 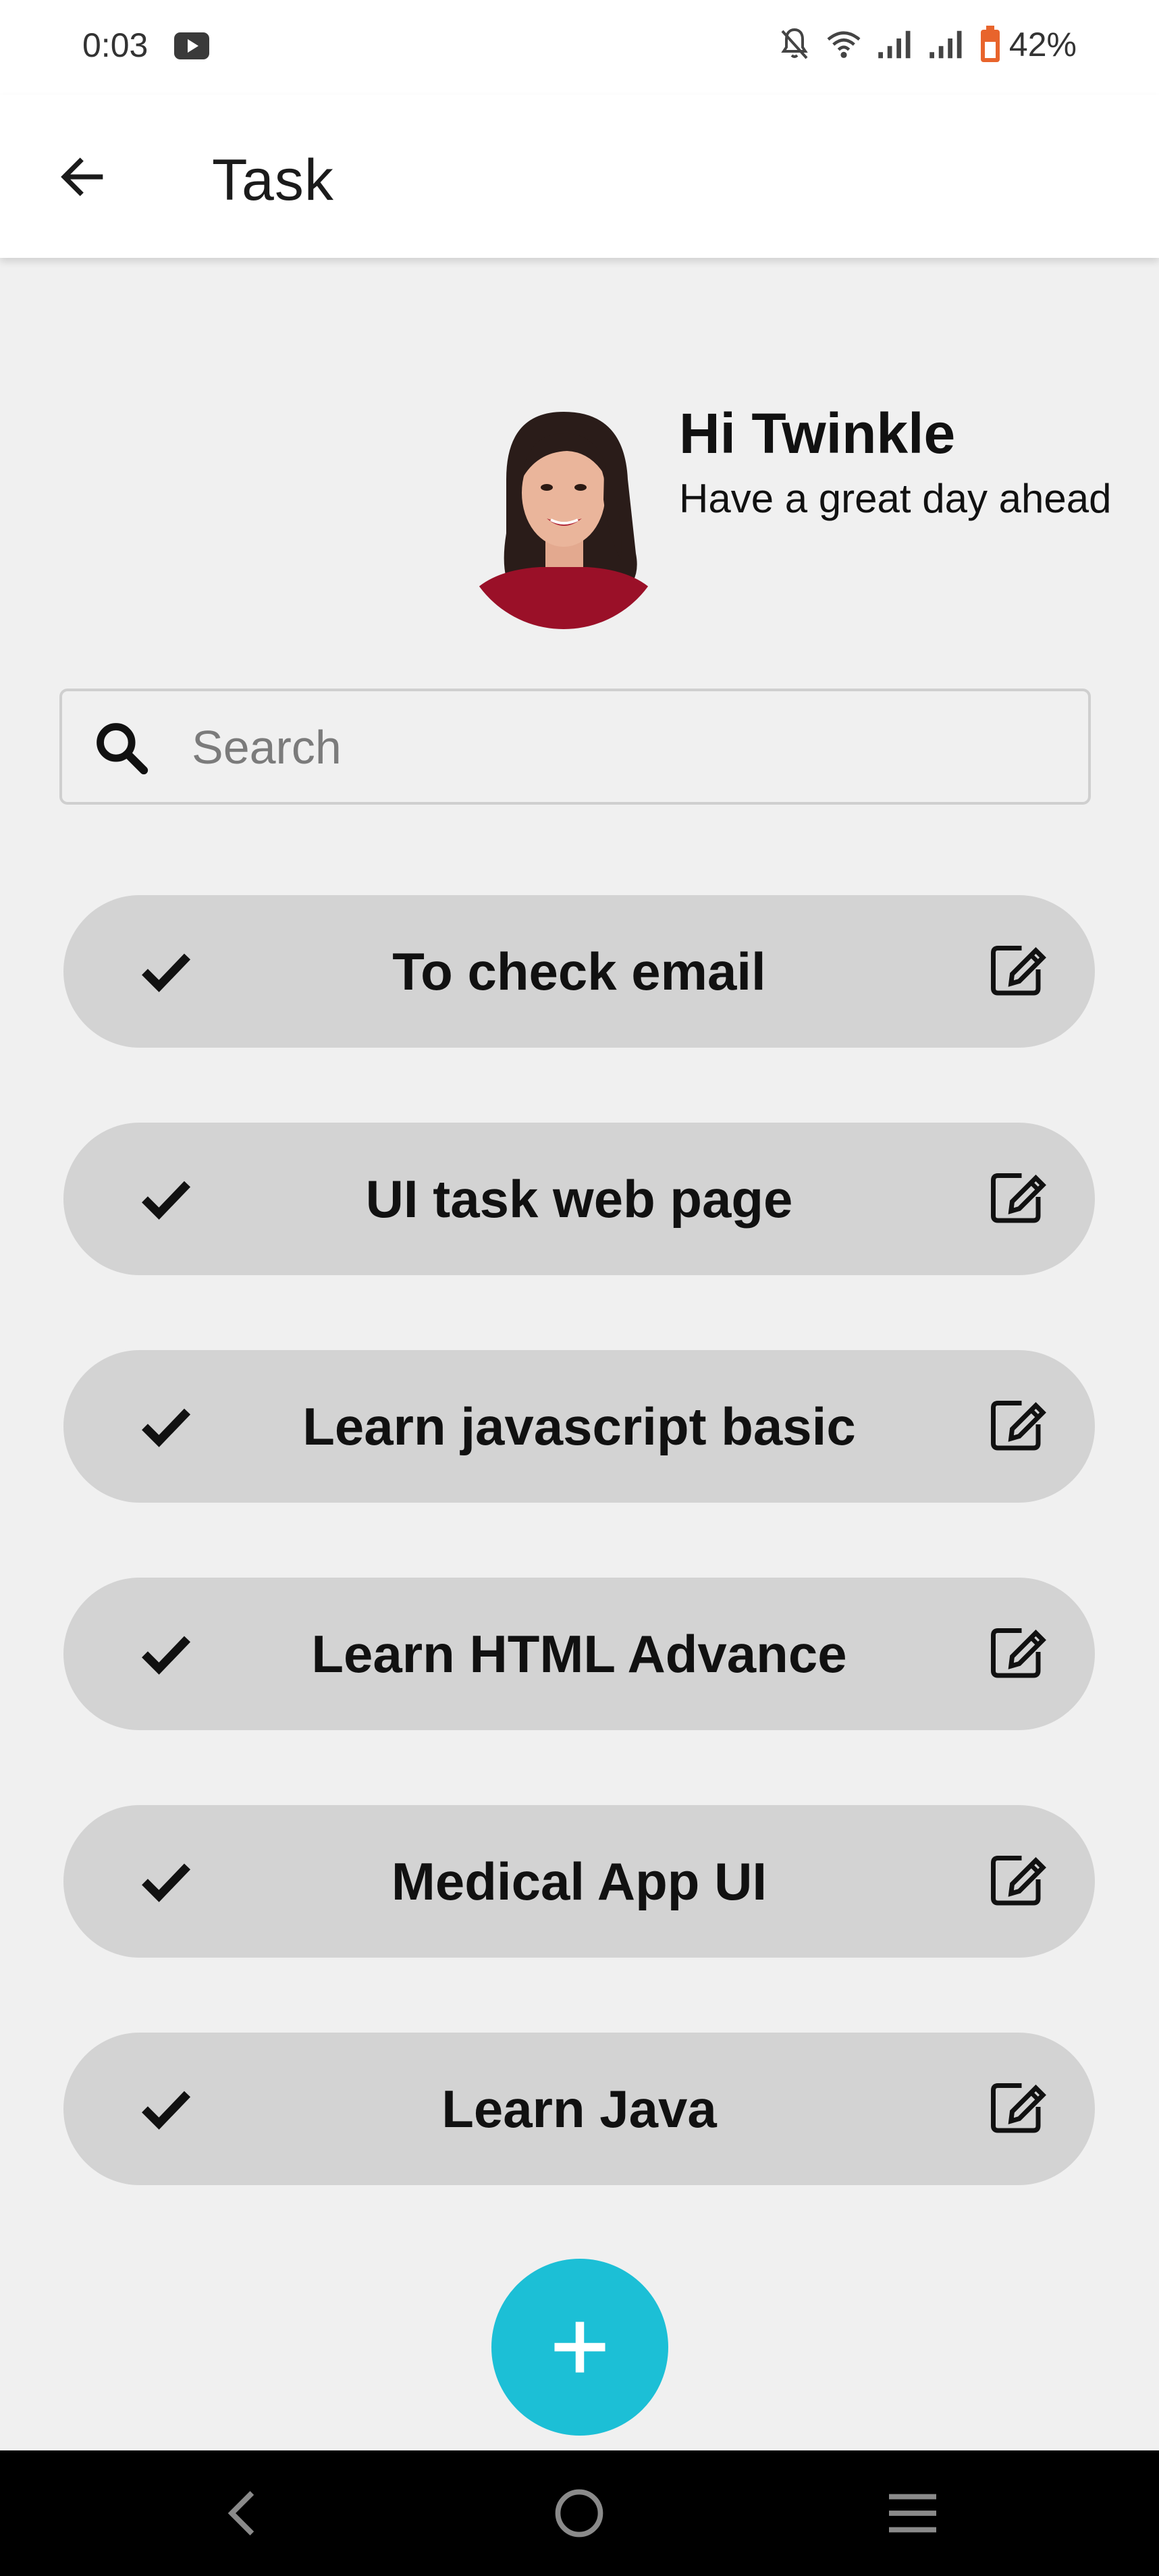 I want to click on task-item: Learn HTML Advance, so click(x=579, y=1654).